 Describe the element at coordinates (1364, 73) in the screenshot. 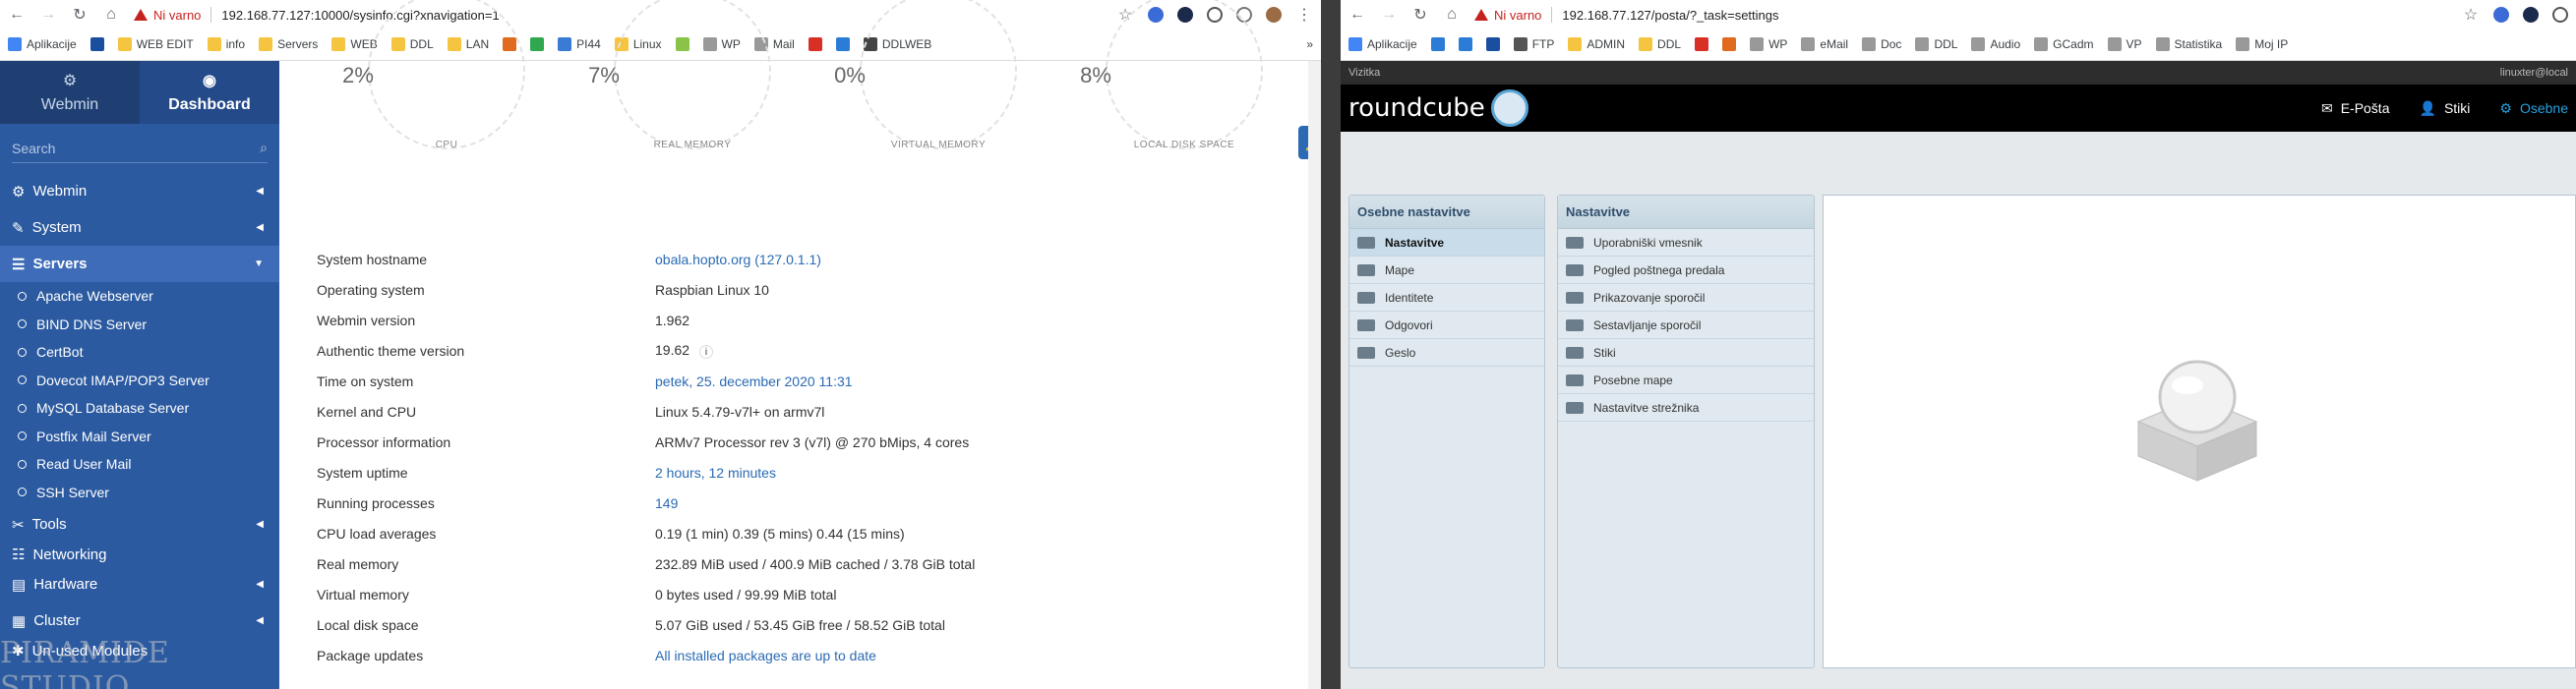

I see `vizitka-link: Vizitka` at that location.